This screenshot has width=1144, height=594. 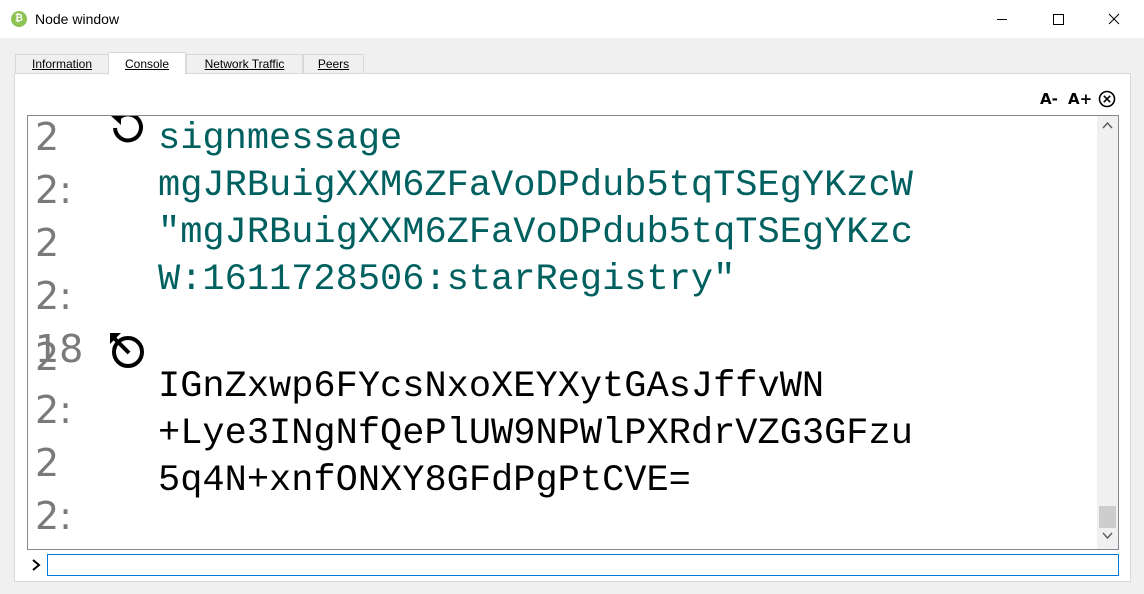 I want to click on scroll-up-icon, so click(x=1107, y=125).